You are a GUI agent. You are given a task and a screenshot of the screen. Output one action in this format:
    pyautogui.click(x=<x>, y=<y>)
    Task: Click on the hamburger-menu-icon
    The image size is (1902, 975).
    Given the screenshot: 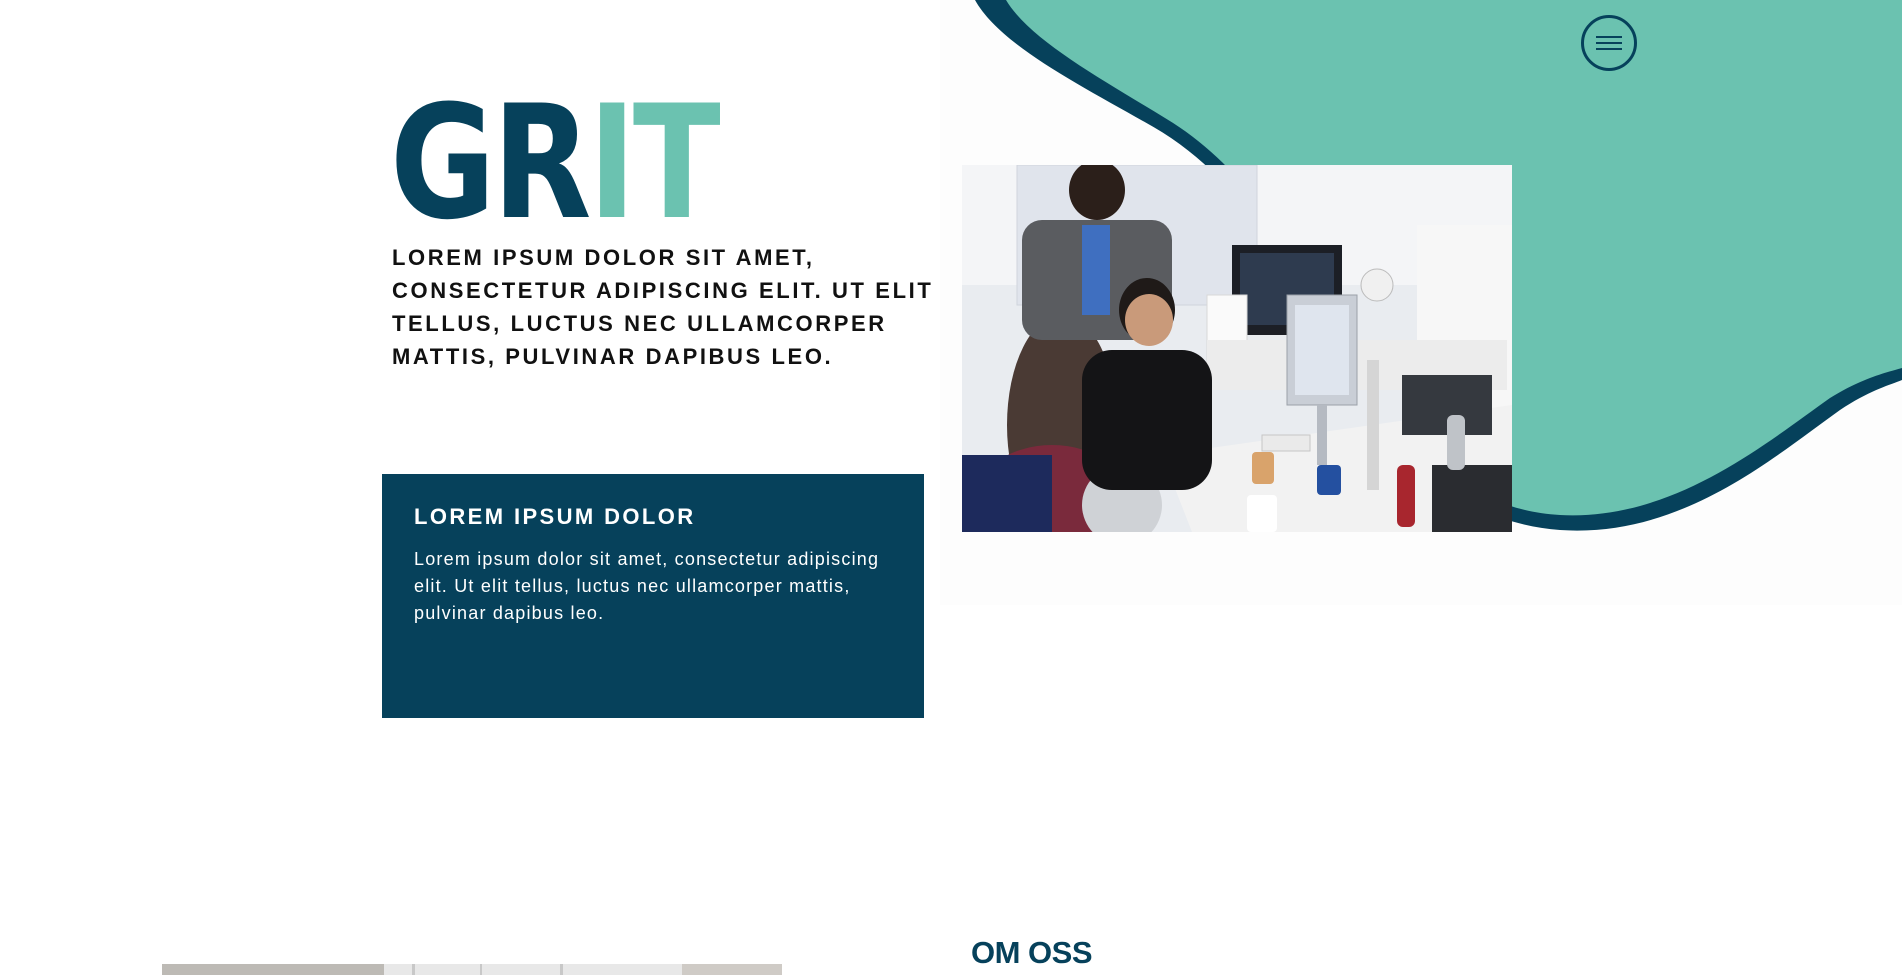 What is the action you would take?
    pyautogui.click(x=1609, y=43)
    